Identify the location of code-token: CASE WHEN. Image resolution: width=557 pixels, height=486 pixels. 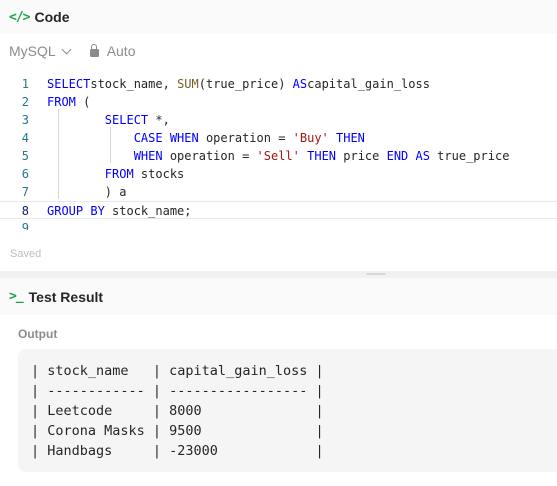
(166, 138).